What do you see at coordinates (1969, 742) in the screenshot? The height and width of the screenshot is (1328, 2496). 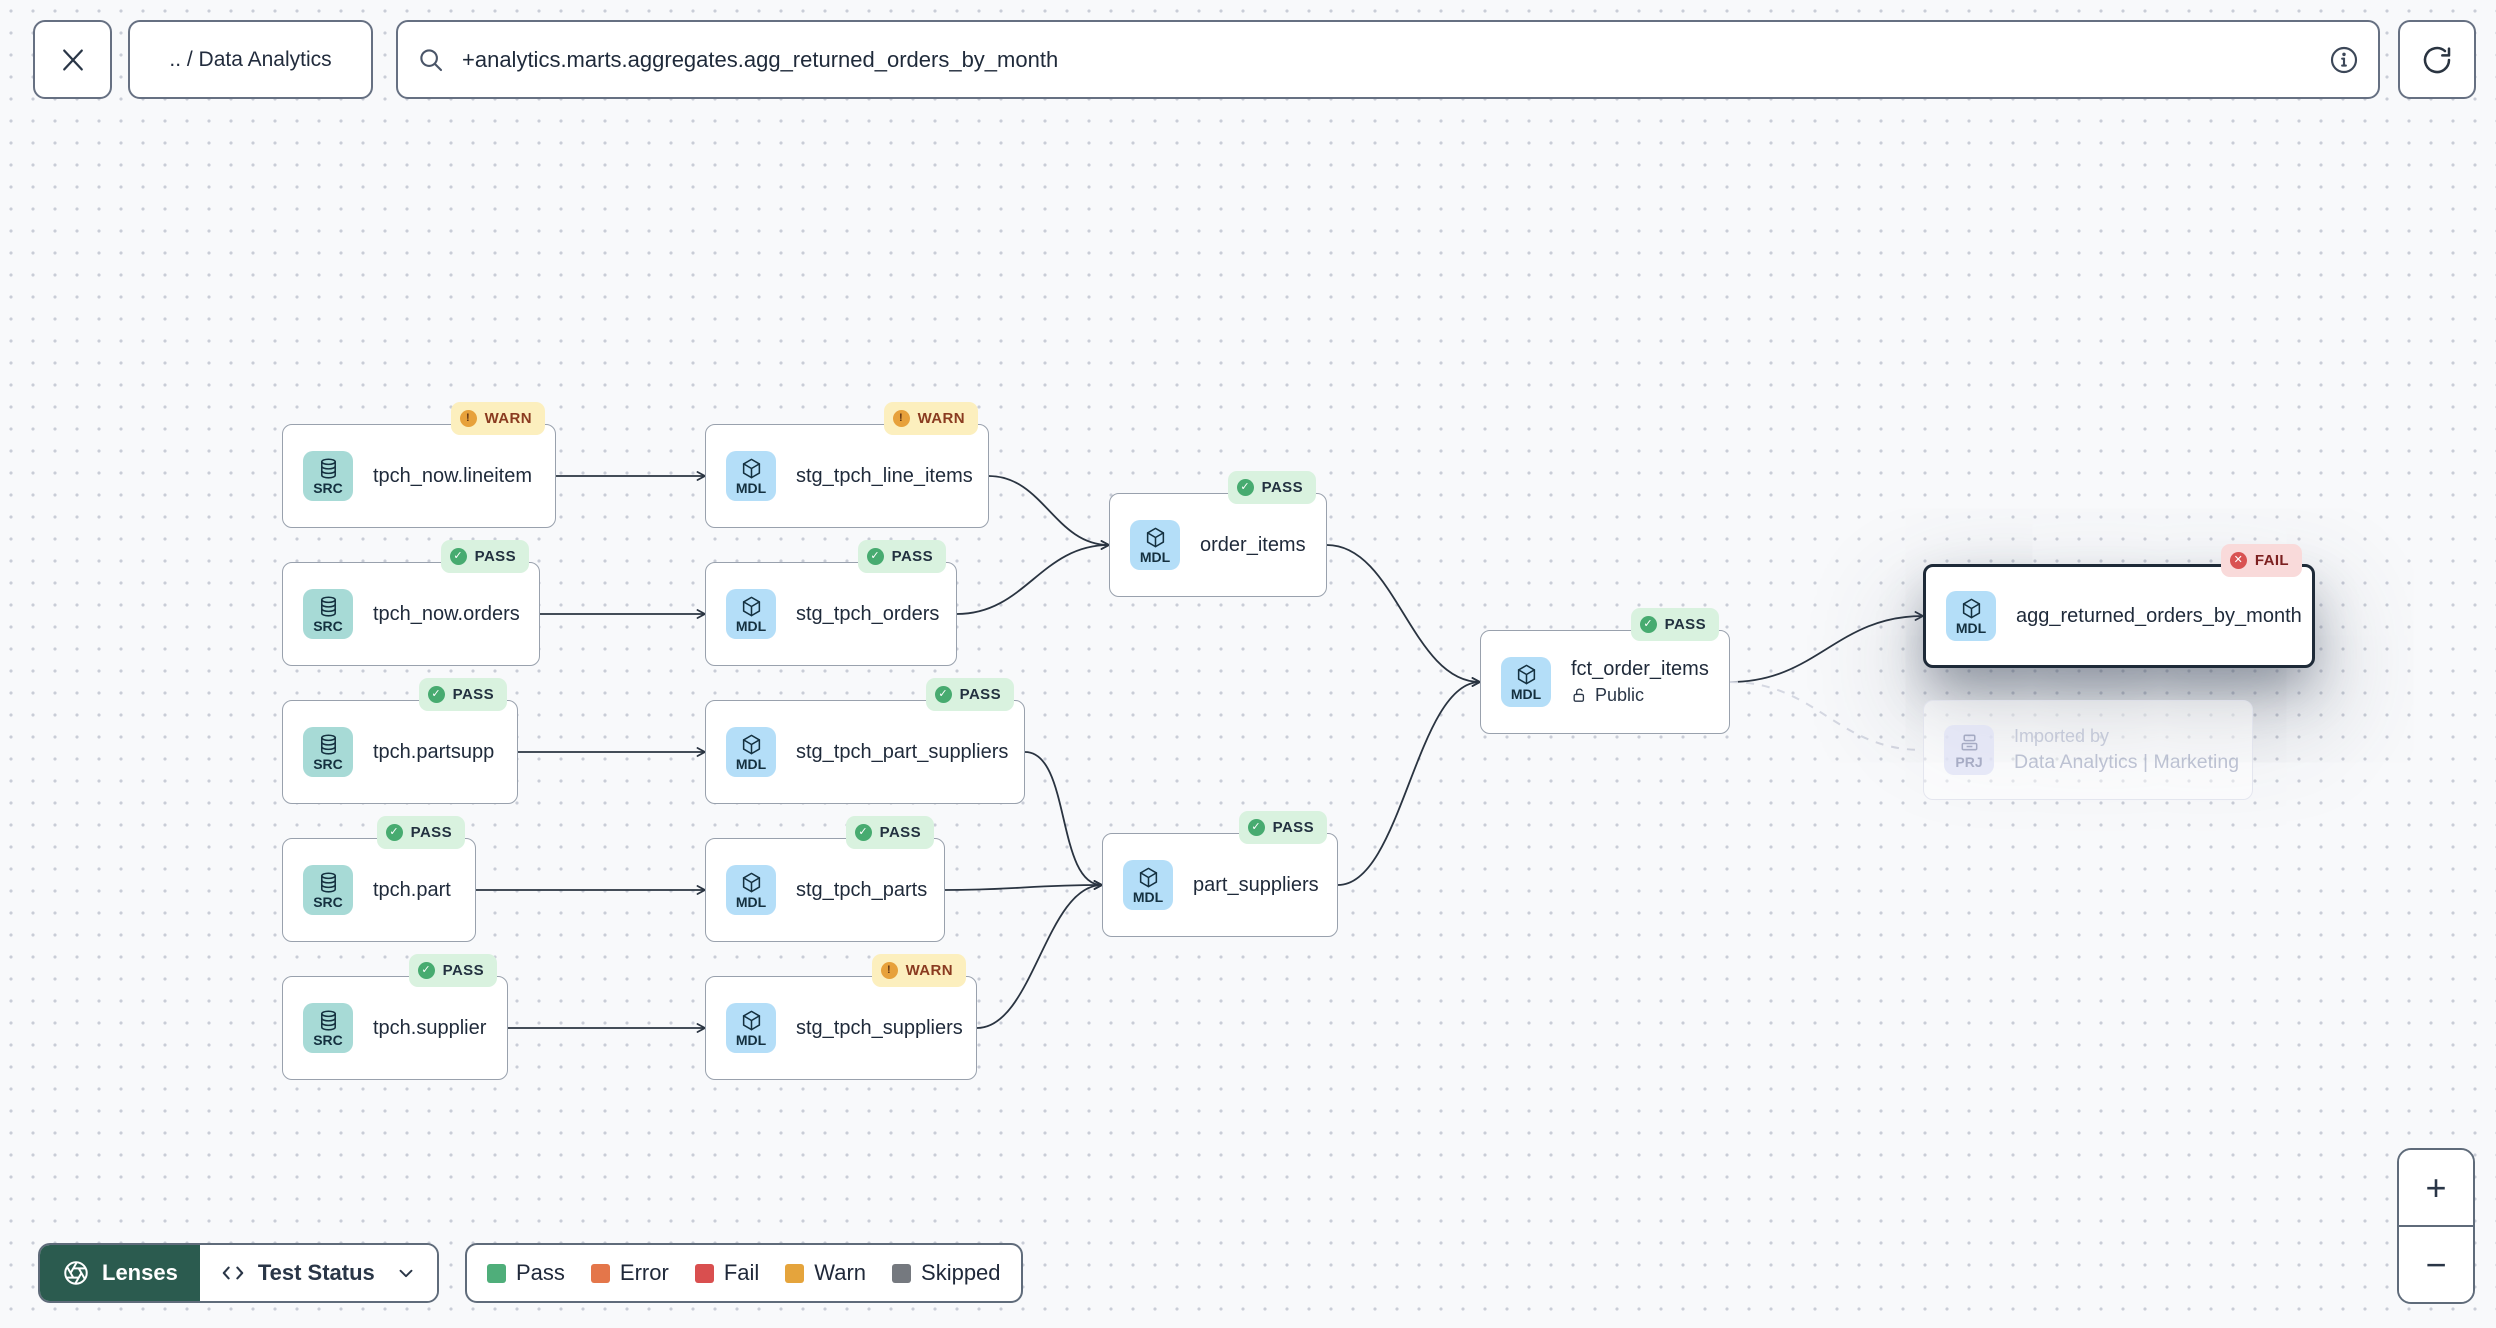 I see `project-icon` at bounding box center [1969, 742].